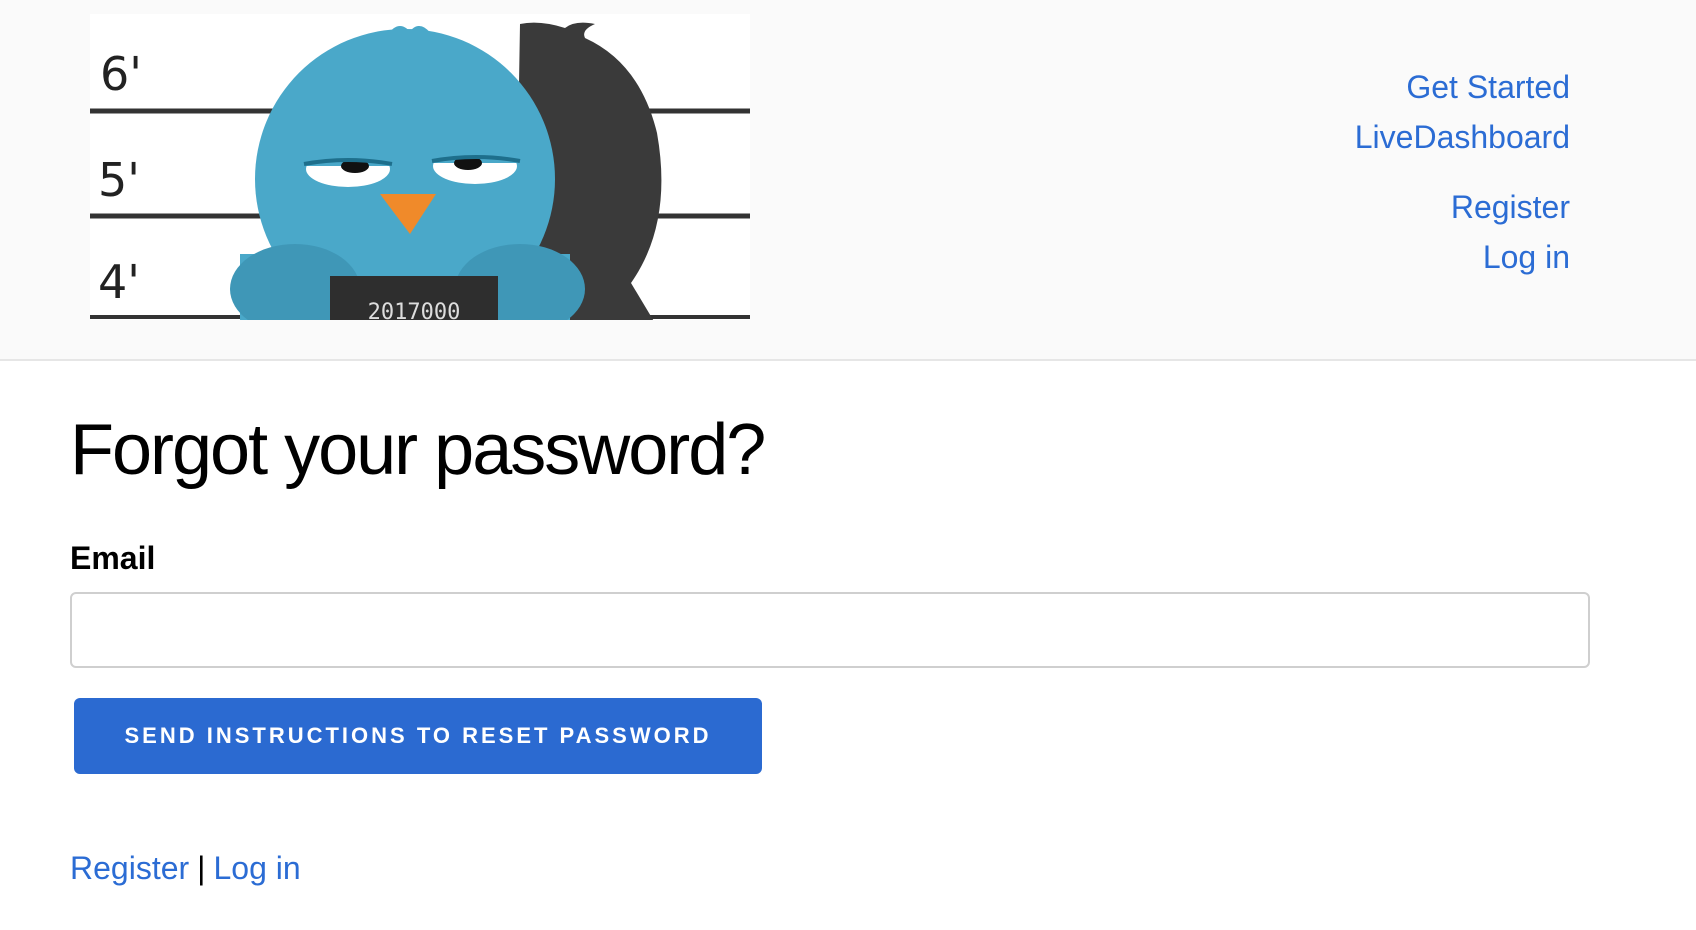  What do you see at coordinates (119, 180) in the screenshot?
I see `height-mark-5: 5'` at bounding box center [119, 180].